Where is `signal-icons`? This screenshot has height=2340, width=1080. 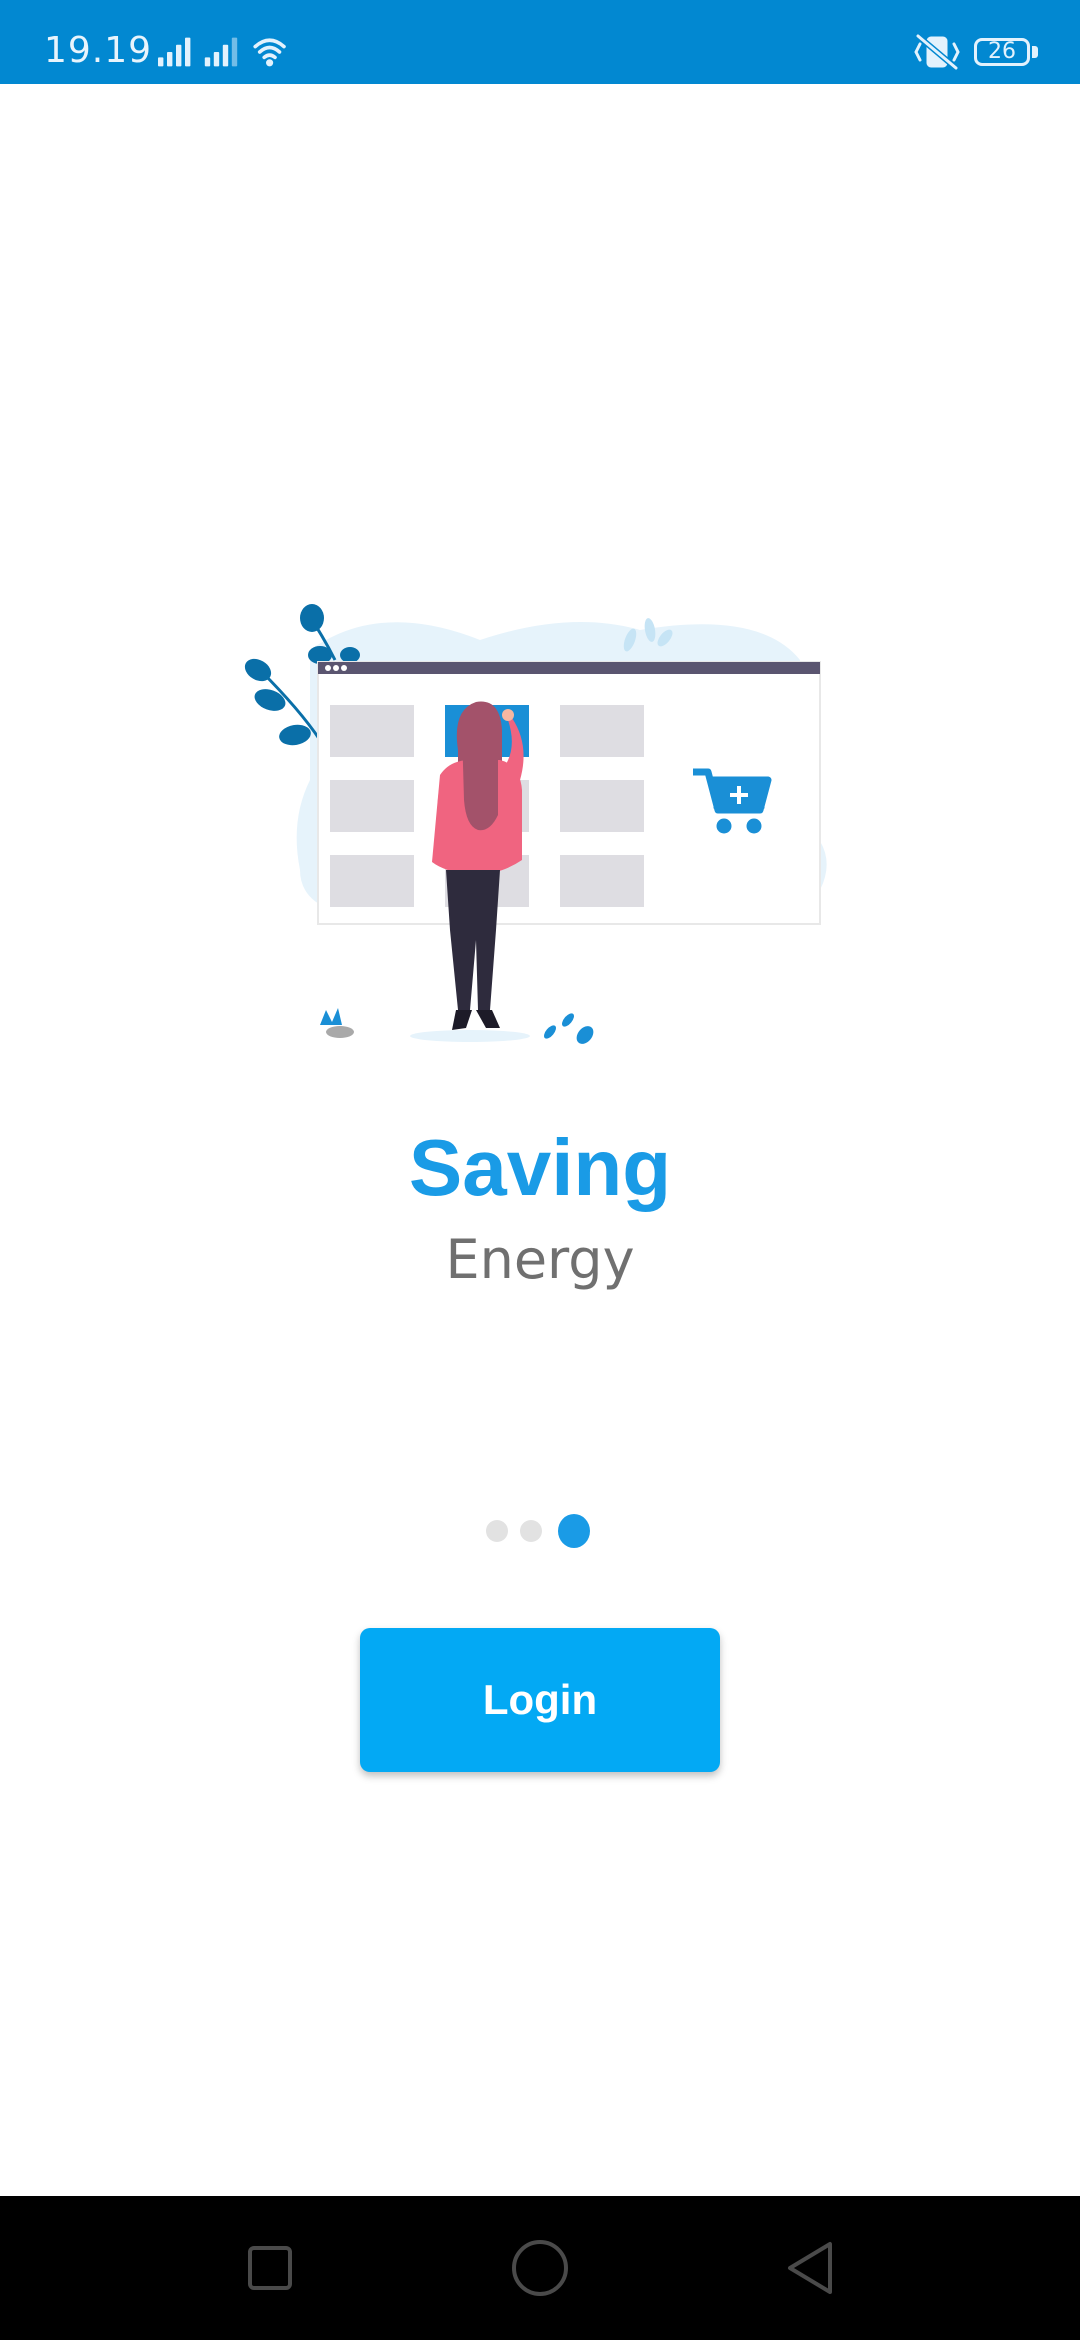
signal-icons is located at coordinates (222, 52).